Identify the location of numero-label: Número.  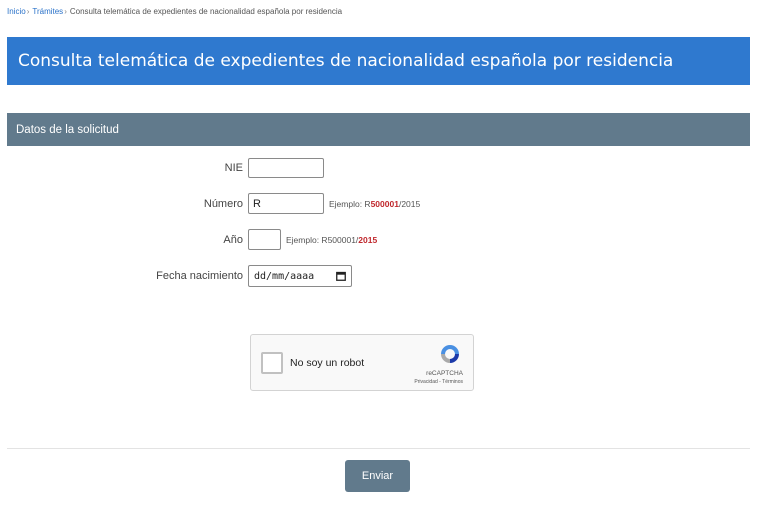
(223, 204).